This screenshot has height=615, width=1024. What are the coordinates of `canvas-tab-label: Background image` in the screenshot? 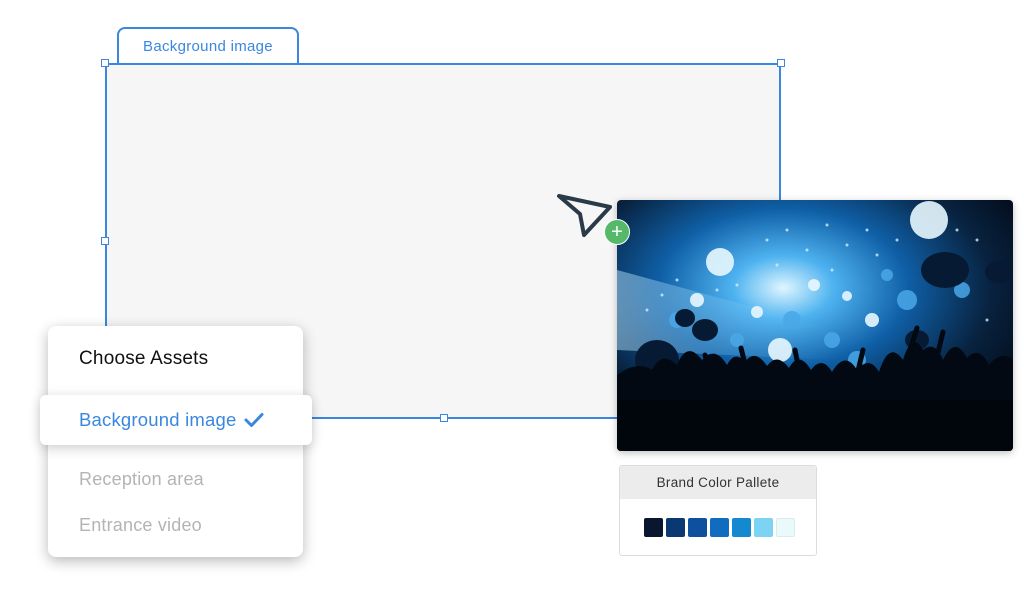 It's located at (208, 46).